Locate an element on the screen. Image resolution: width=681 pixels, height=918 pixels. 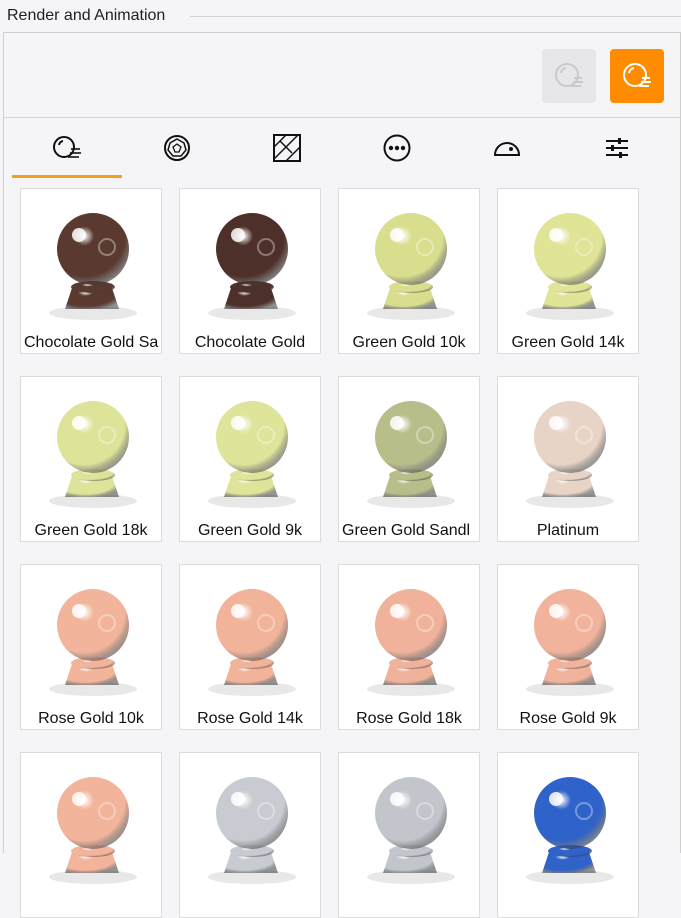
tab-materials is located at coordinates (67, 148).